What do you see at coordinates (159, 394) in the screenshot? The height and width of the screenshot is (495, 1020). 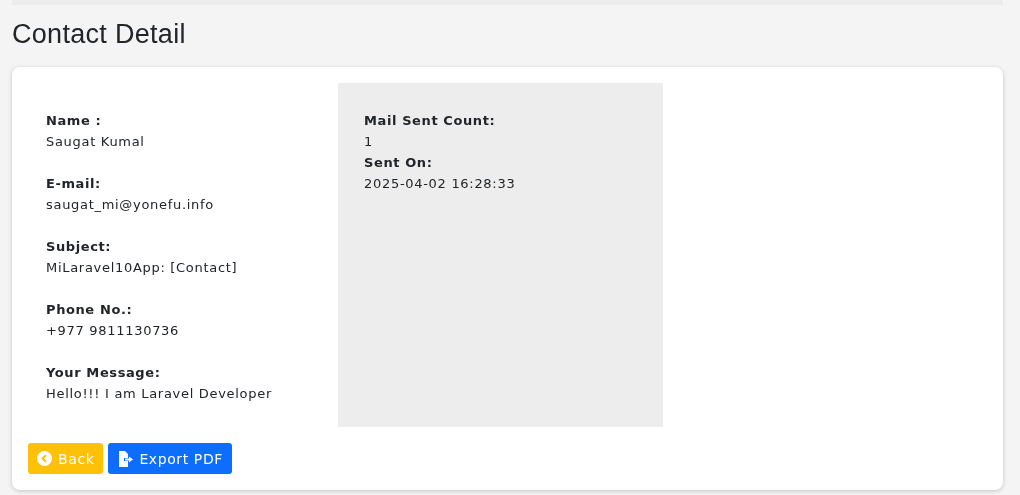 I see `field-value: Hello!!! I am Laravel Developer` at bounding box center [159, 394].